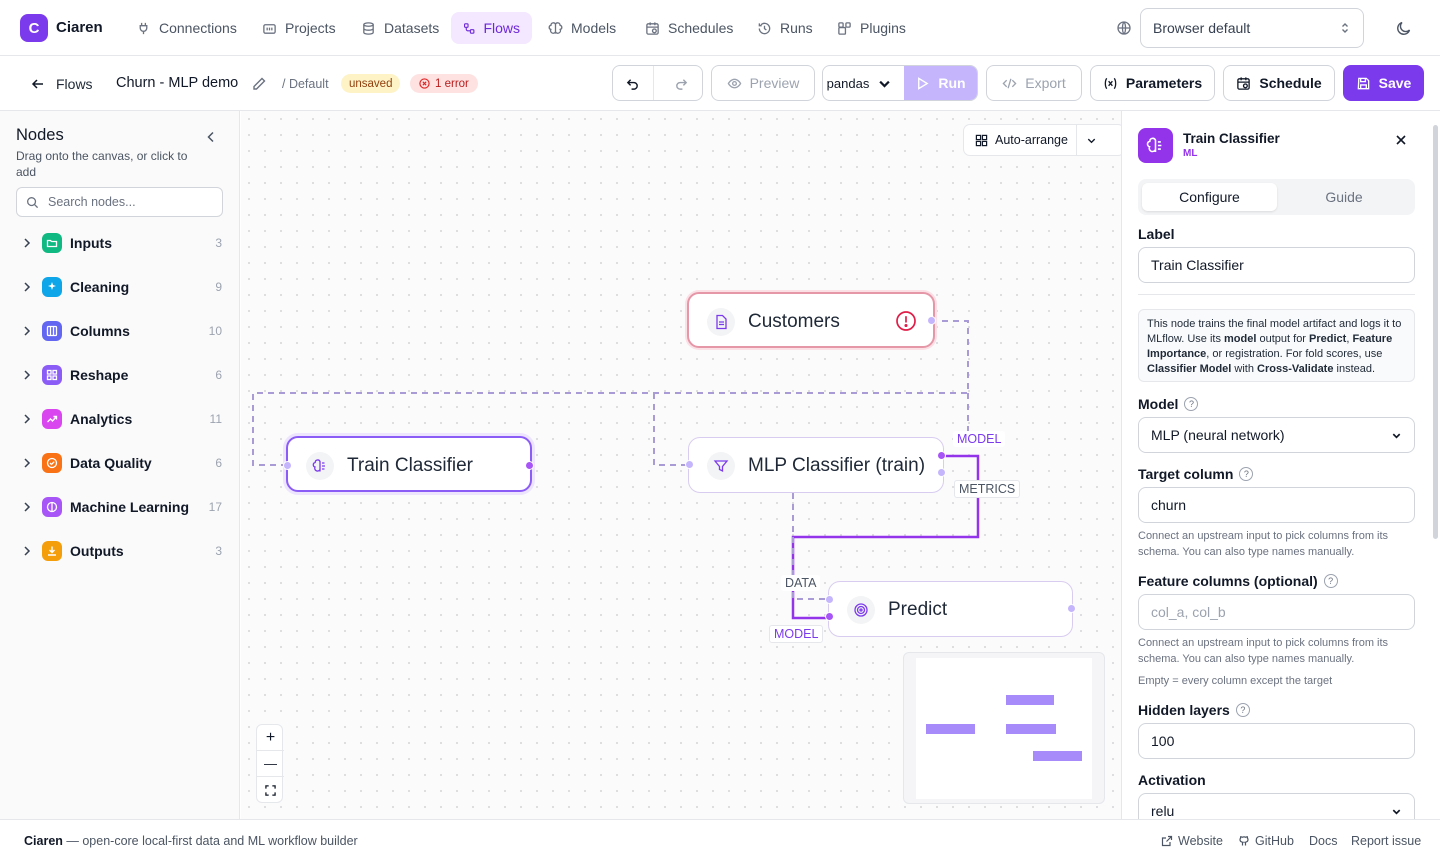 This screenshot has width=1440, height=860. I want to click on sidebar-title: Nodes, so click(40, 135).